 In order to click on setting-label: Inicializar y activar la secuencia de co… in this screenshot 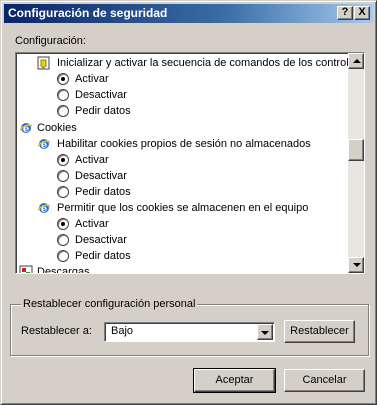, I will do `click(203, 63)`.